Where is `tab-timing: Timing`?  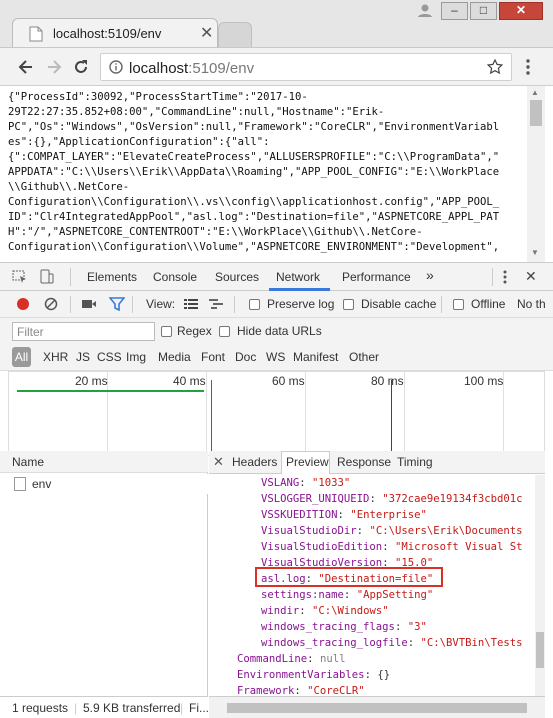
tab-timing: Timing is located at coordinates (415, 462).